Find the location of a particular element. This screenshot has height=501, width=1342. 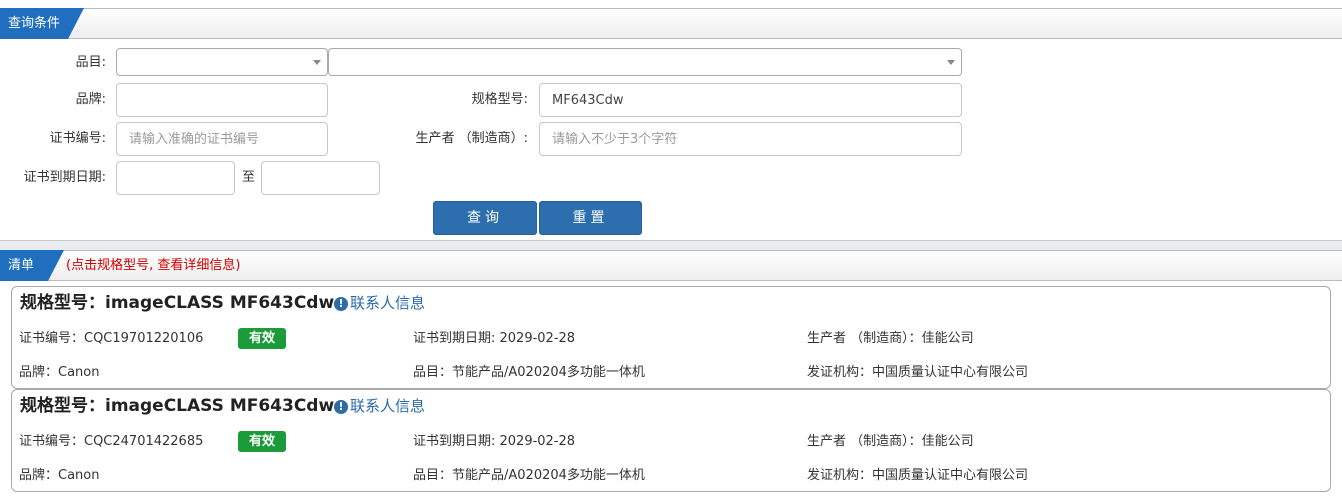

cert-no-input is located at coordinates (222, 139).